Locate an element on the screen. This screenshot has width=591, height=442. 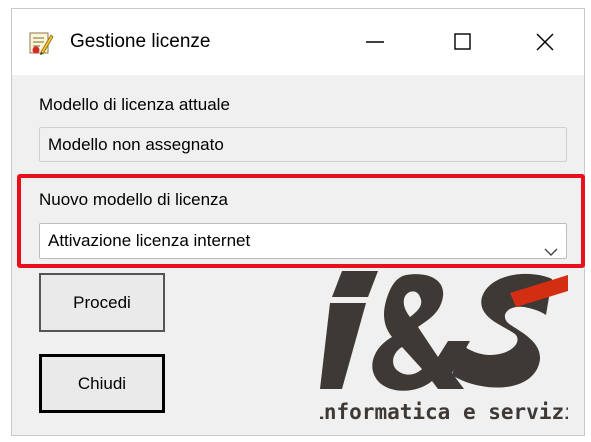
new-license-selected-value: Attivazione licenza internet is located at coordinates (149, 240).